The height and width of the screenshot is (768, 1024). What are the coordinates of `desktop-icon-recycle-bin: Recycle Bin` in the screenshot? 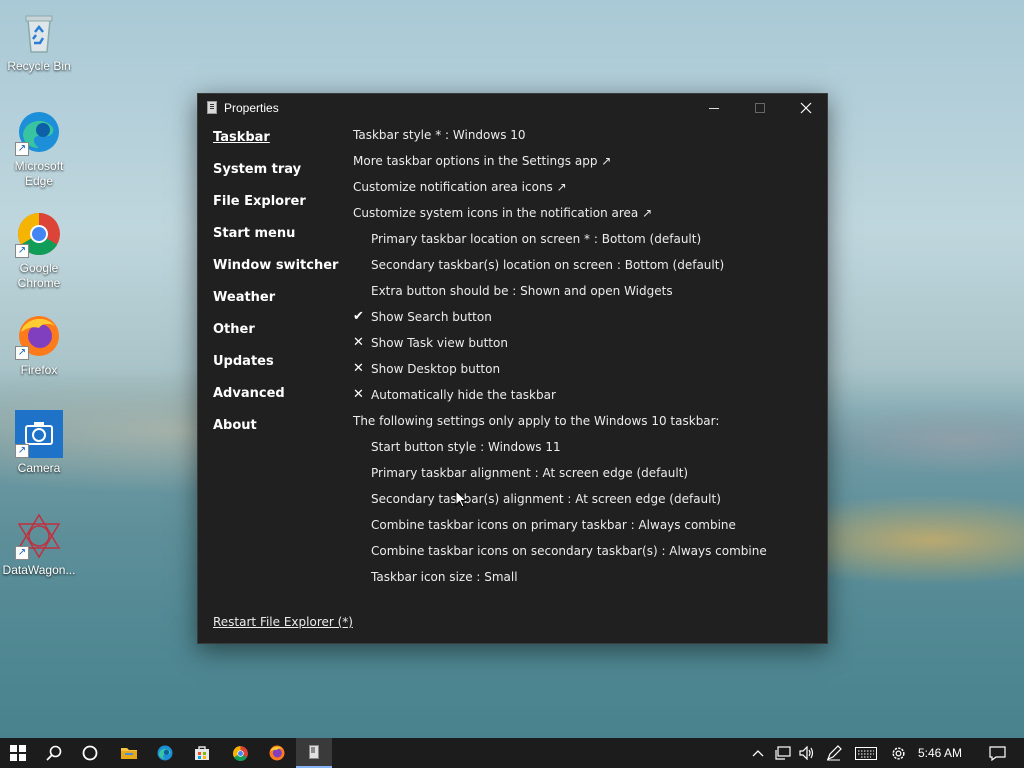 It's located at (39, 41).